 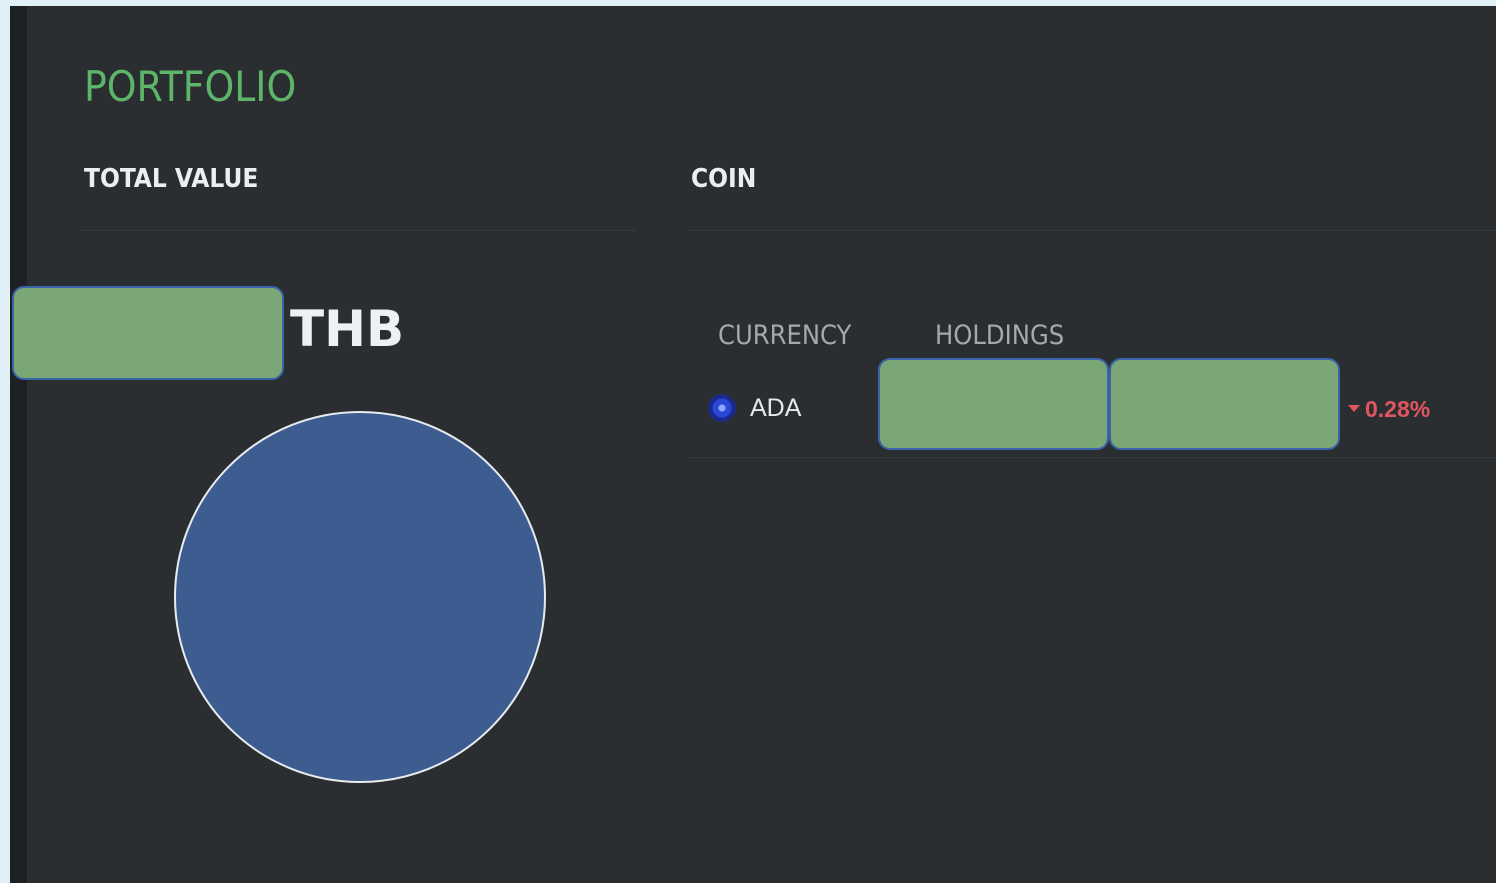 What do you see at coordinates (359, 230) in the screenshot?
I see `total-value-divider` at bounding box center [359, 230].